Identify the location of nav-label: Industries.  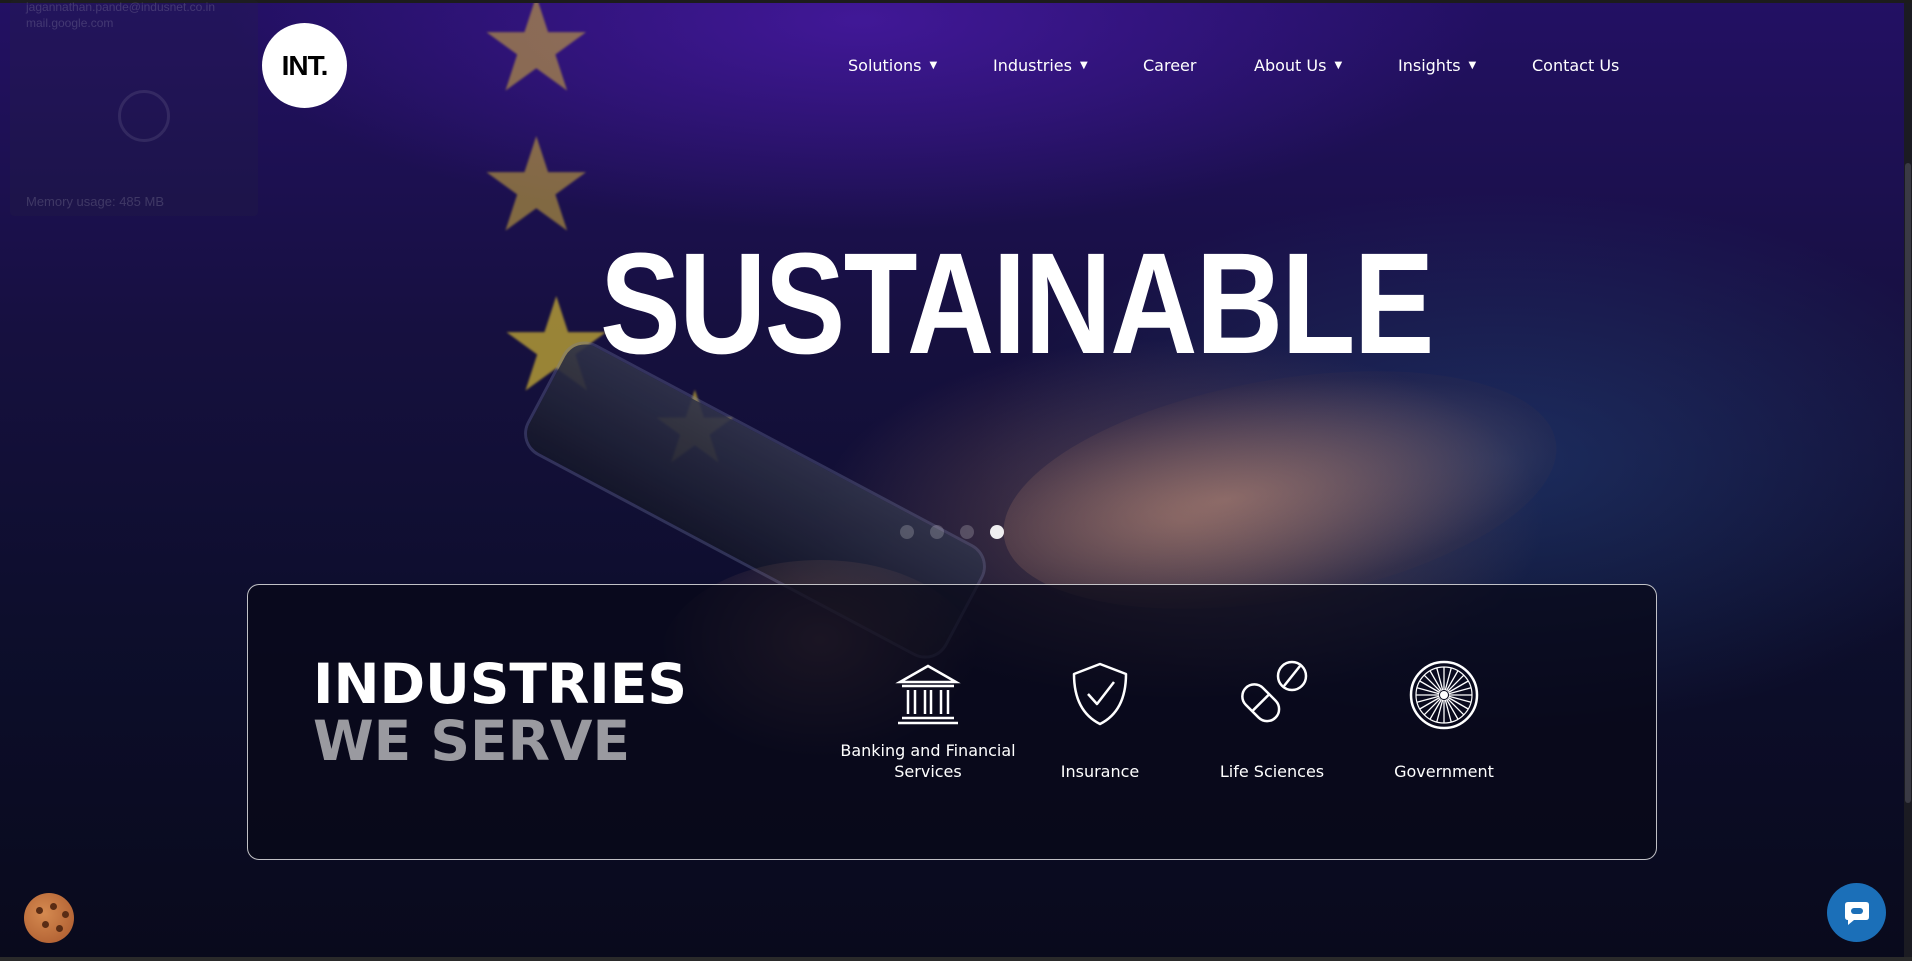
(1032, 65).